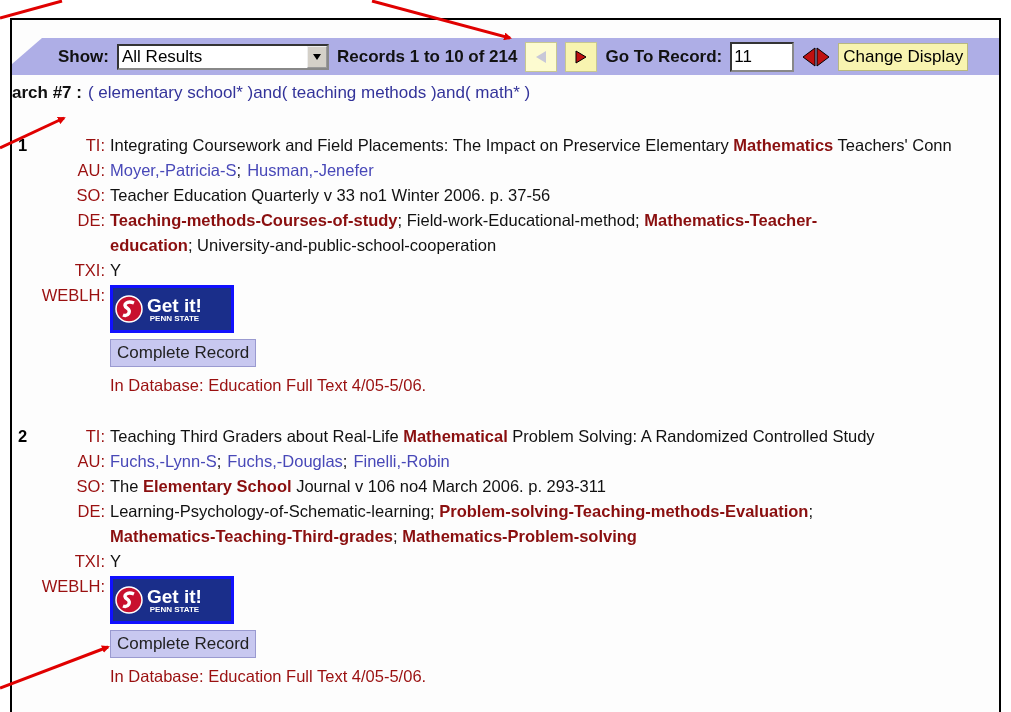 Image resolution: width=1011 pixels, height=712 pixels. Describe the element at coordinates (309, 93) in the screenshot. I see `search-query: ( elementary school* )and( teaching methods )and( math* )` at that location.